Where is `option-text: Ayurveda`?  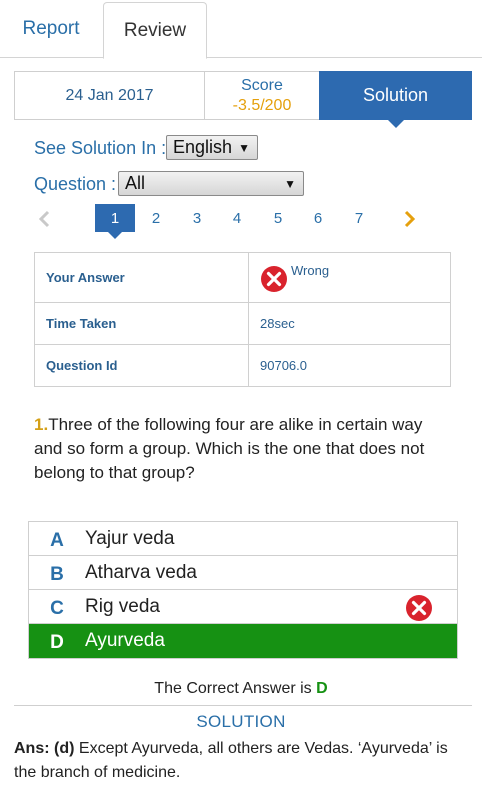 option-text: Ayurveda is located at coordinates (125, 640).